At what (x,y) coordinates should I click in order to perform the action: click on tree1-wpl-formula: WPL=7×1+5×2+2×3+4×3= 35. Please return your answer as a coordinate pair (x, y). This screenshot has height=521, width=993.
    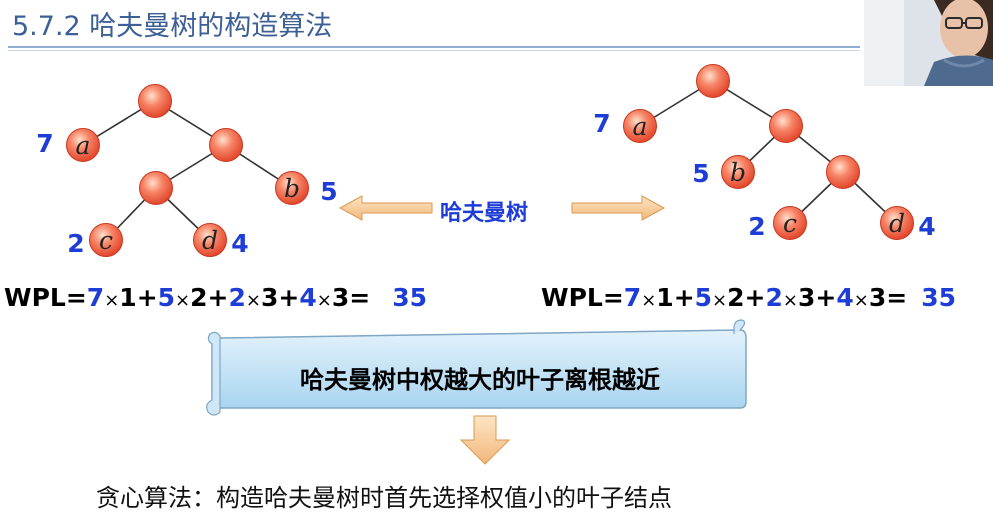
    Looking at the image, I should click on (215, 297).